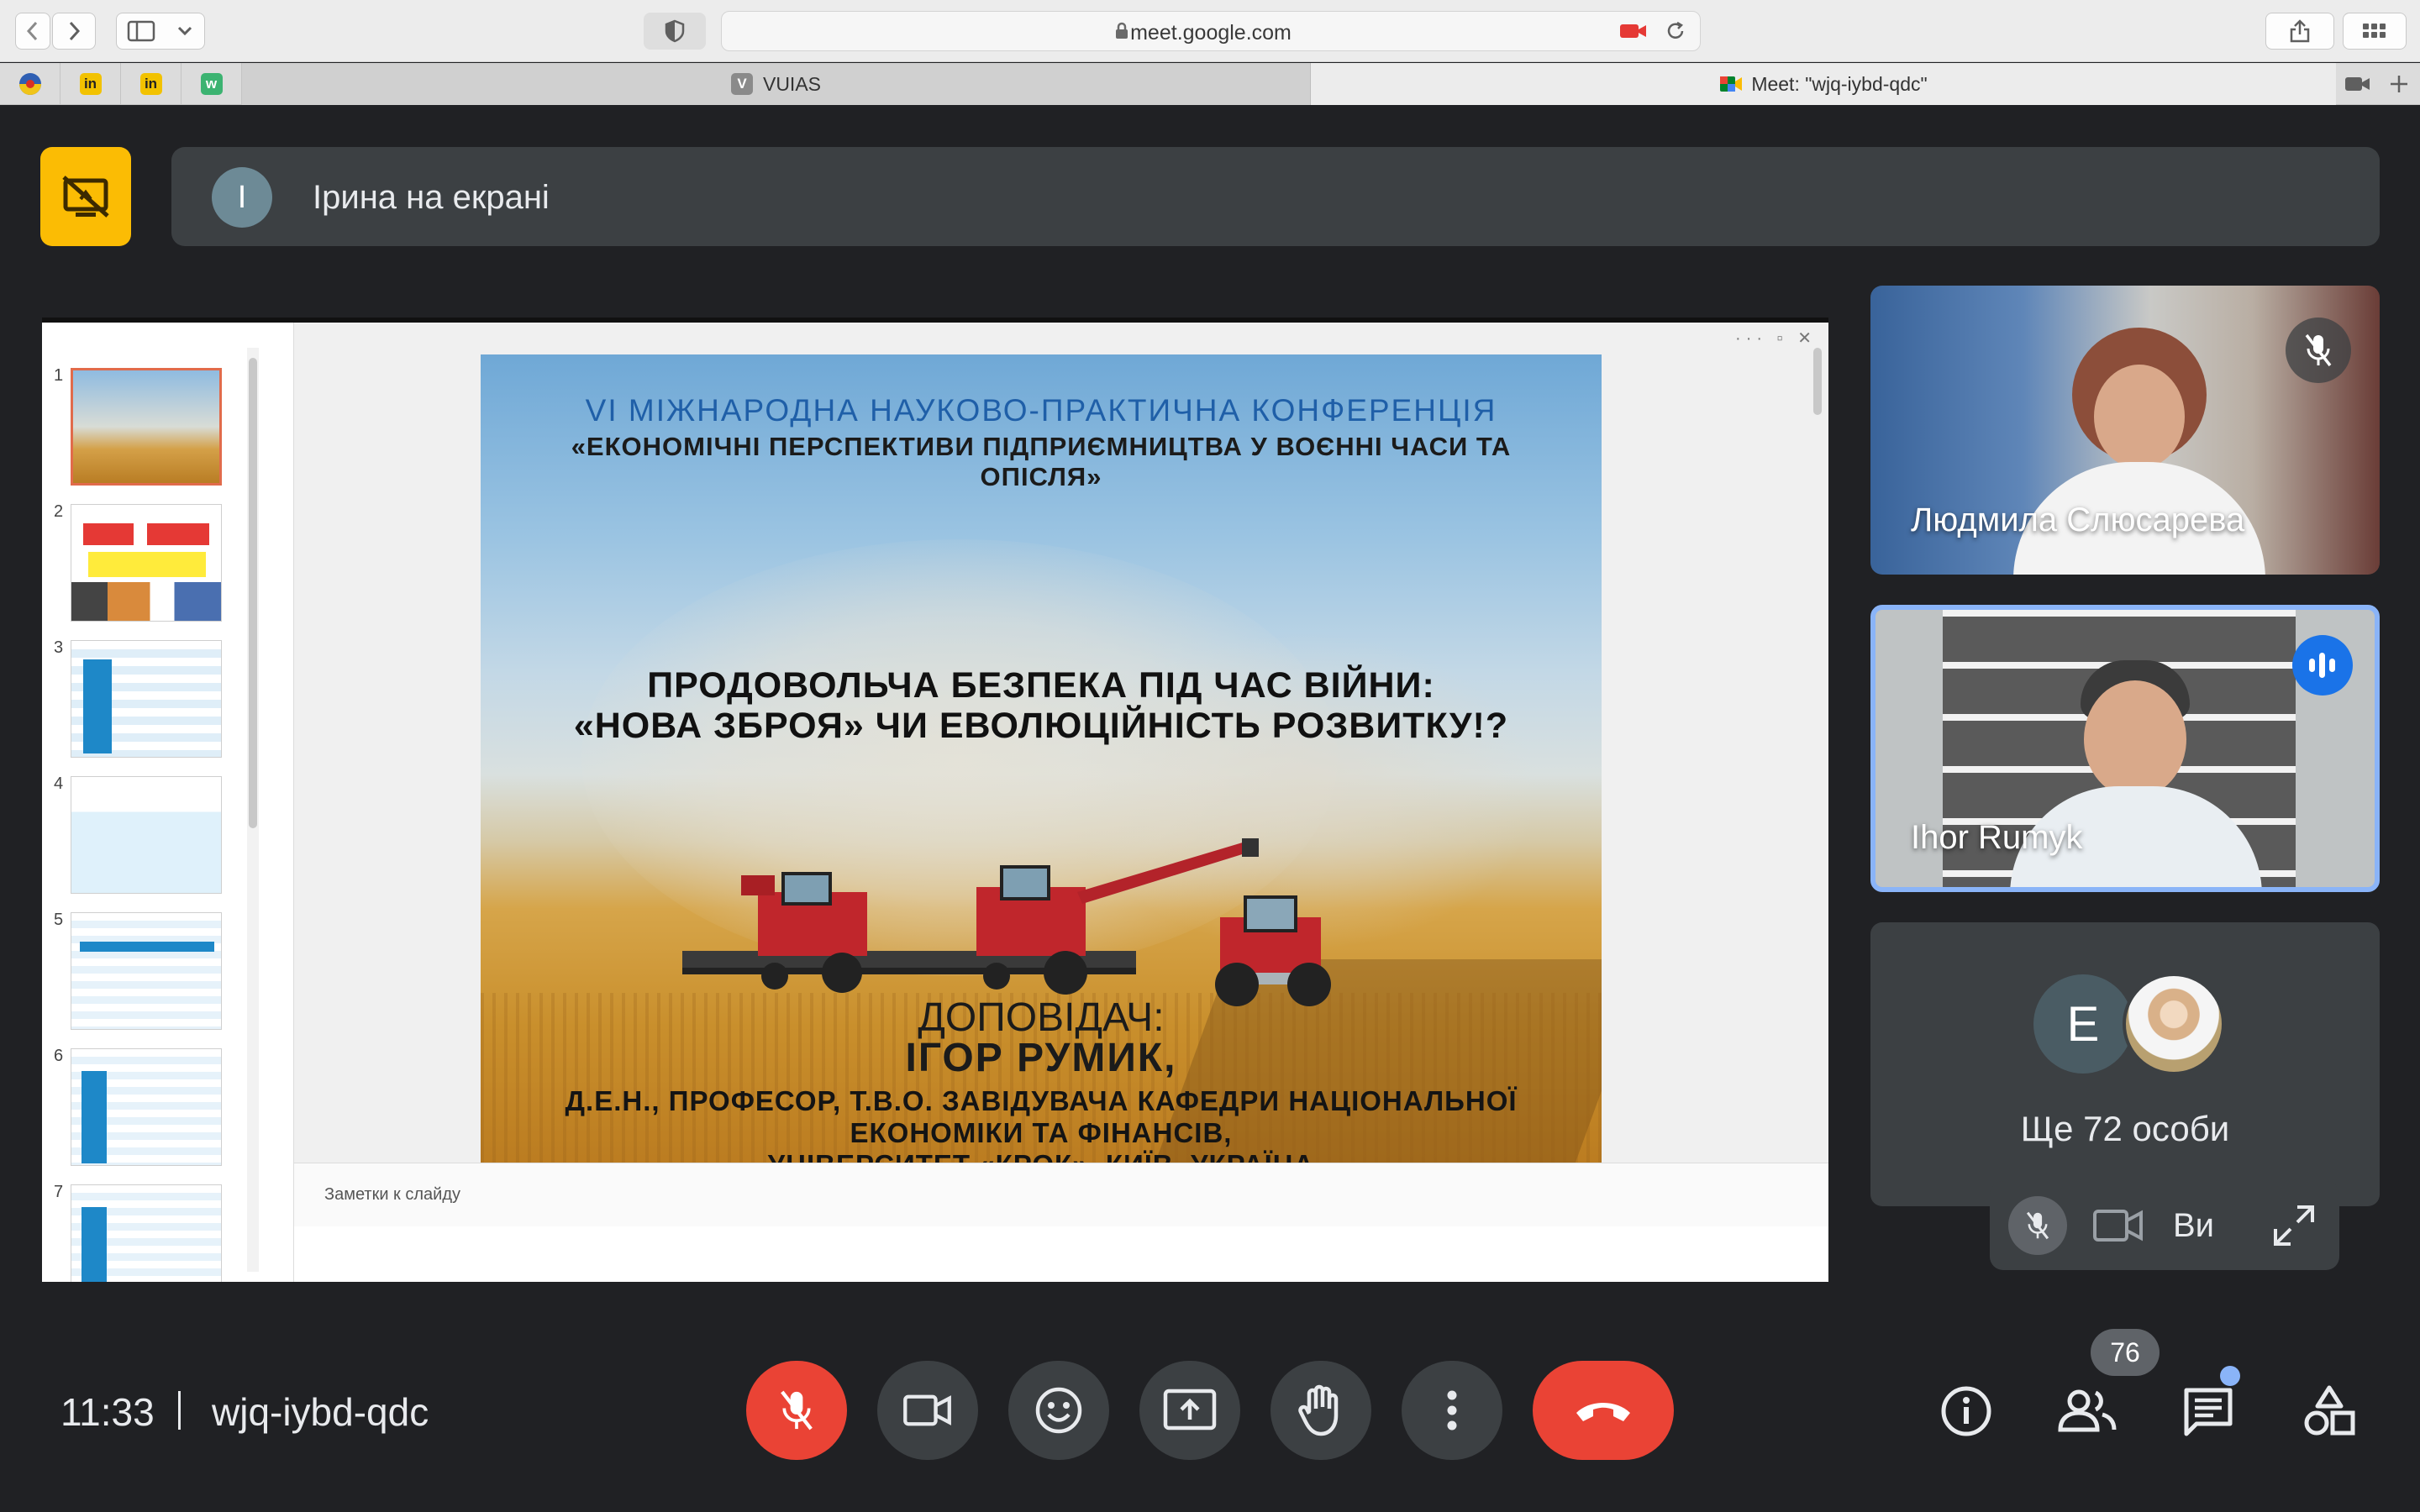 The image size is (2420, 1512). I want to click on present-icon, so click(1190, 1410).